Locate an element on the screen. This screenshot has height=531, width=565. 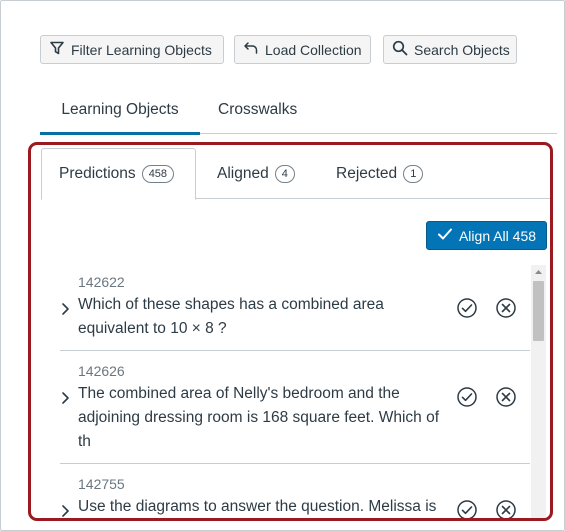
align-all-button: Align All 458 is located at coordinates (486, 235).